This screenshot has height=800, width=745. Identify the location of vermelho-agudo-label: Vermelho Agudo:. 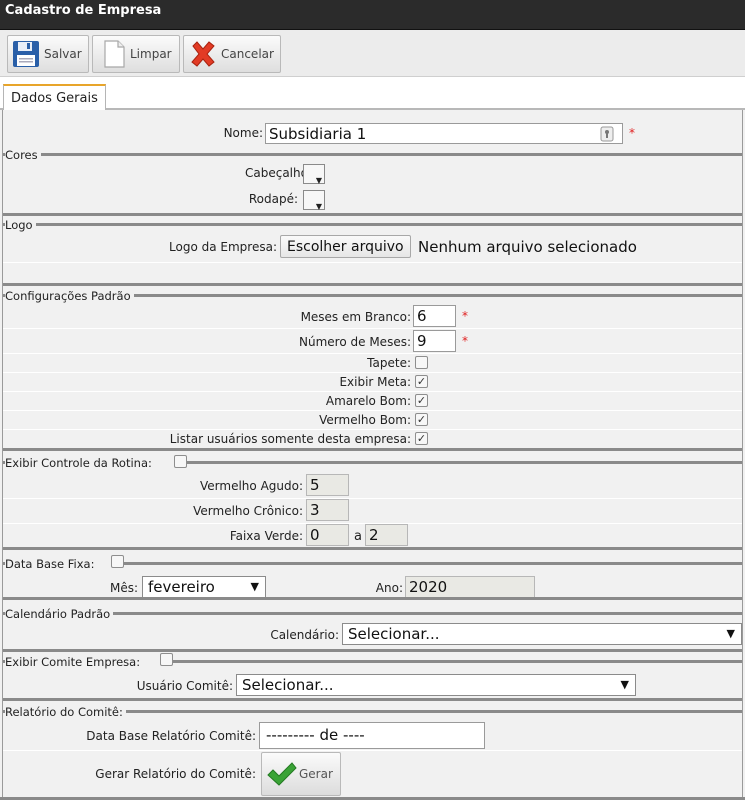
(251, 486).